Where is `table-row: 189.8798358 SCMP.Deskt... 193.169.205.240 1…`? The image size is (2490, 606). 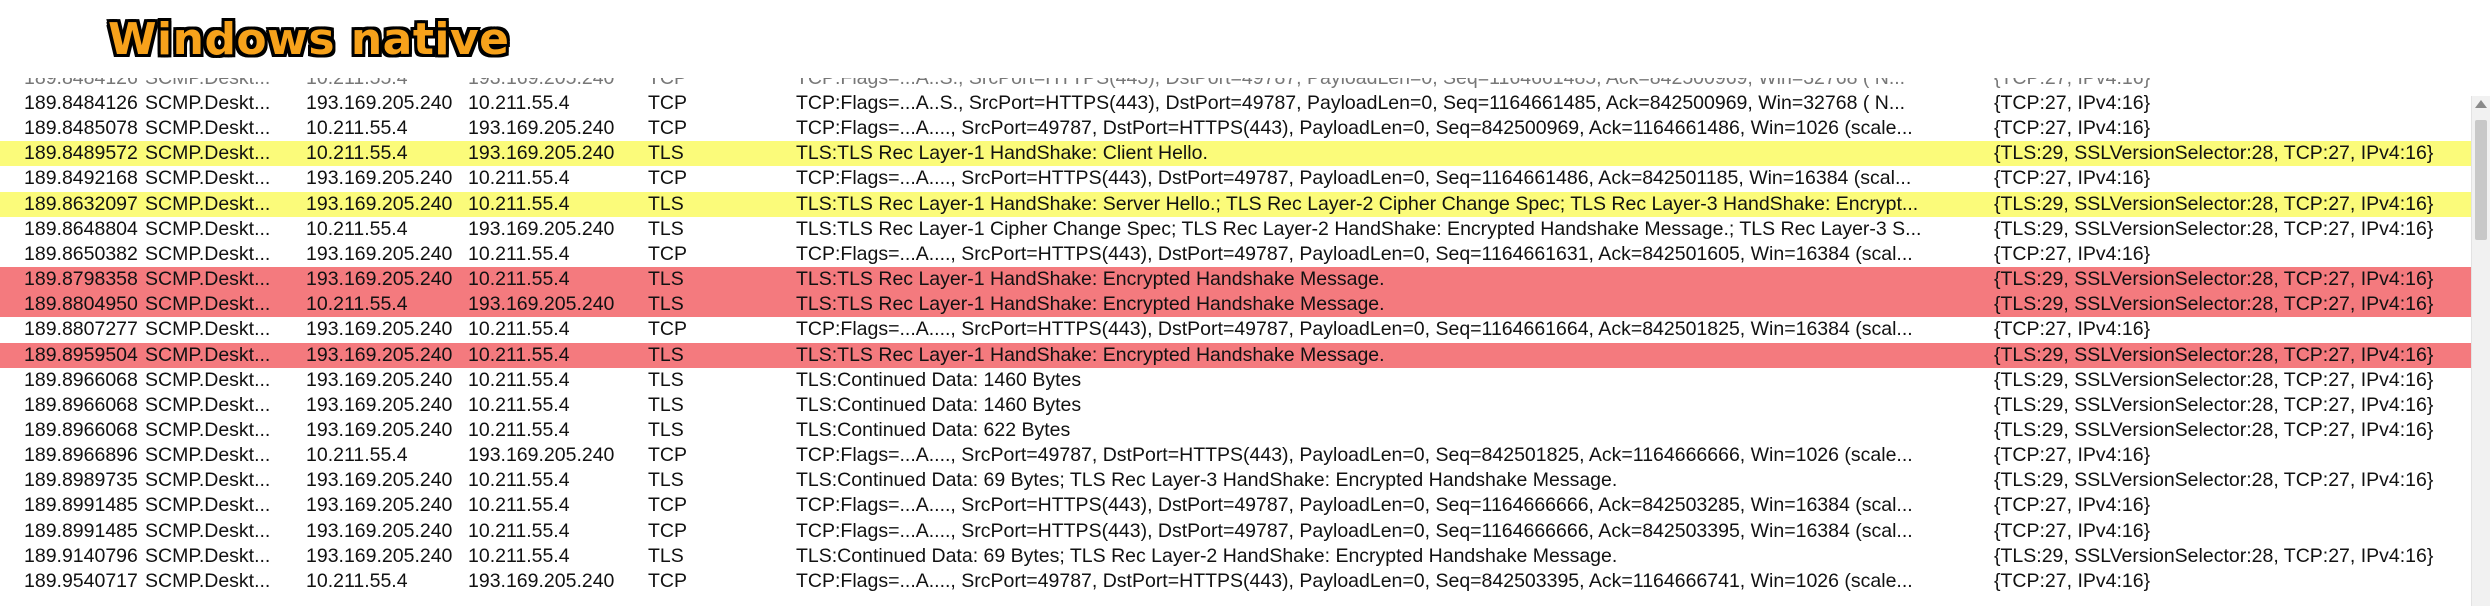
table-row: 189.8798358 SCMP.Deskt... 193.169.205.240 1… is located at coordinates (1236, 280).